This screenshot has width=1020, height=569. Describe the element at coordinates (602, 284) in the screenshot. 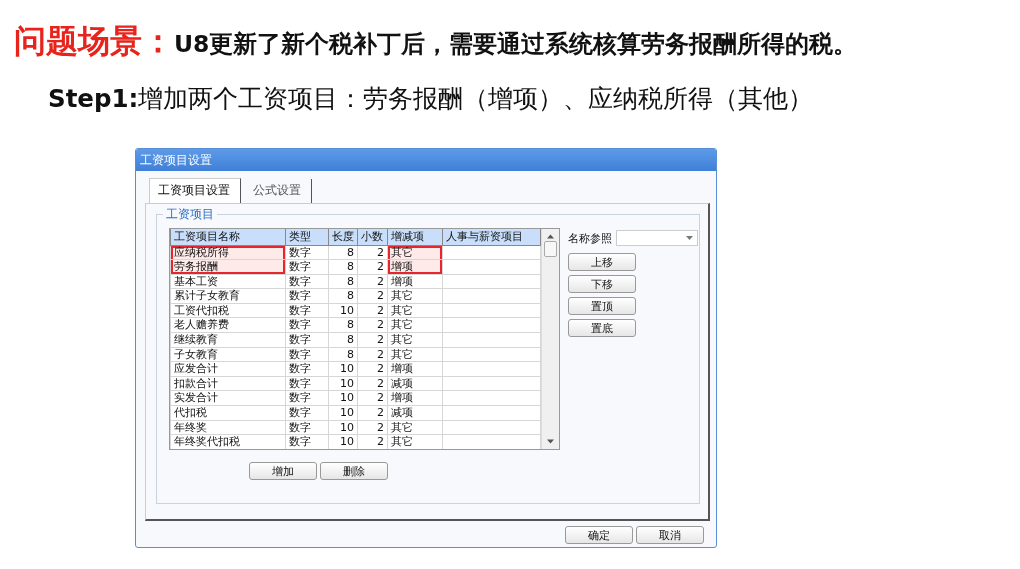

I see `move-button: 下移` at that location.